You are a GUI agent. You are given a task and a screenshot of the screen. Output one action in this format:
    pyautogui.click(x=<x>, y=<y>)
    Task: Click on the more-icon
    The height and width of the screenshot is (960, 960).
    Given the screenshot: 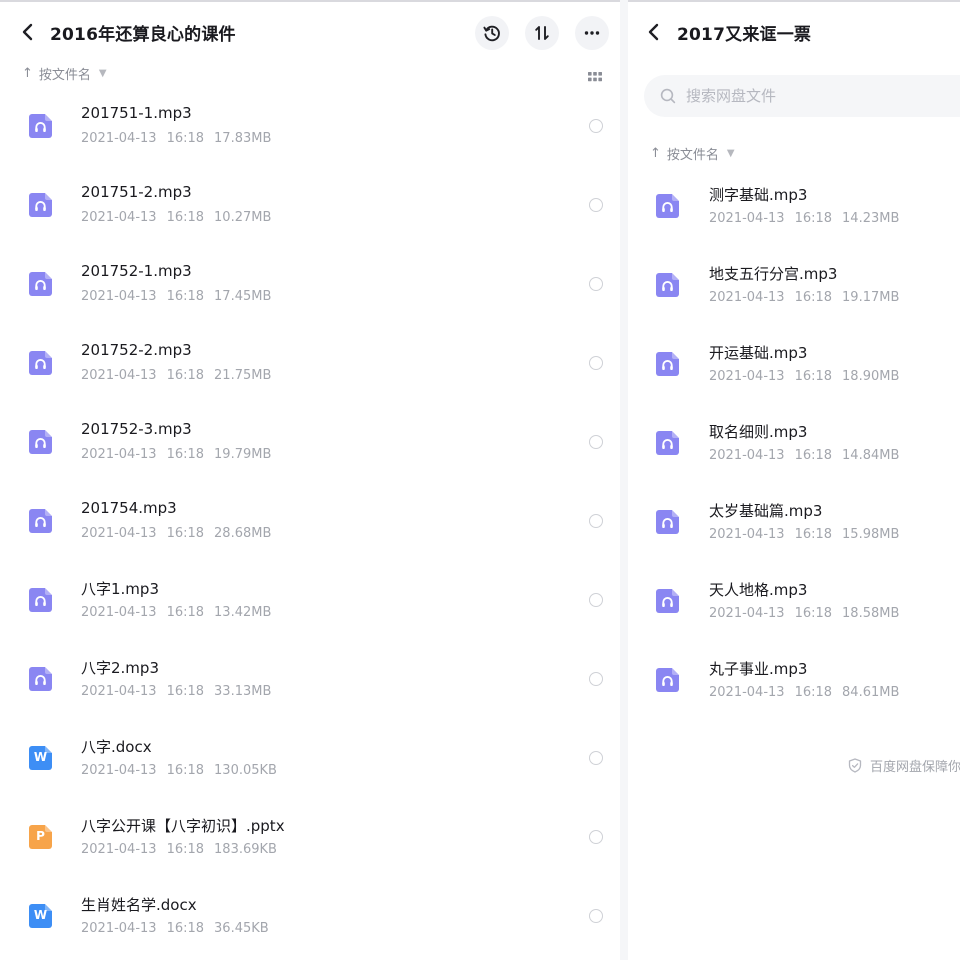 What is the action you would take?
    pyautogui.click(x=592, y=33)
    